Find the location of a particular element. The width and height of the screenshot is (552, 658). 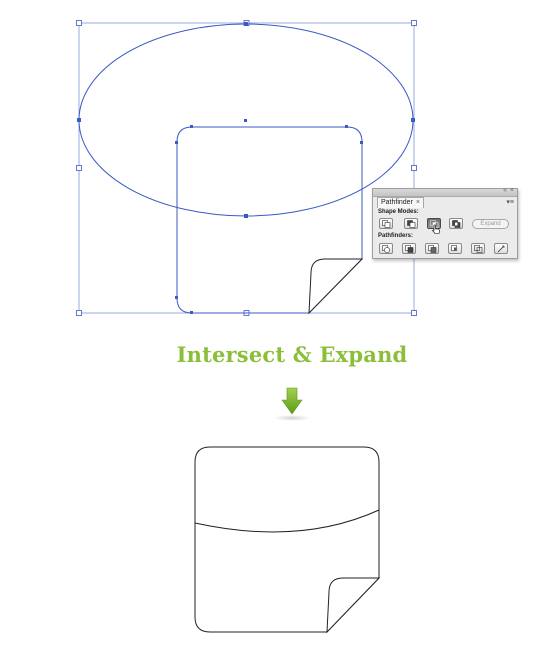

page-curl-fold is located at coordinates (336, 286).